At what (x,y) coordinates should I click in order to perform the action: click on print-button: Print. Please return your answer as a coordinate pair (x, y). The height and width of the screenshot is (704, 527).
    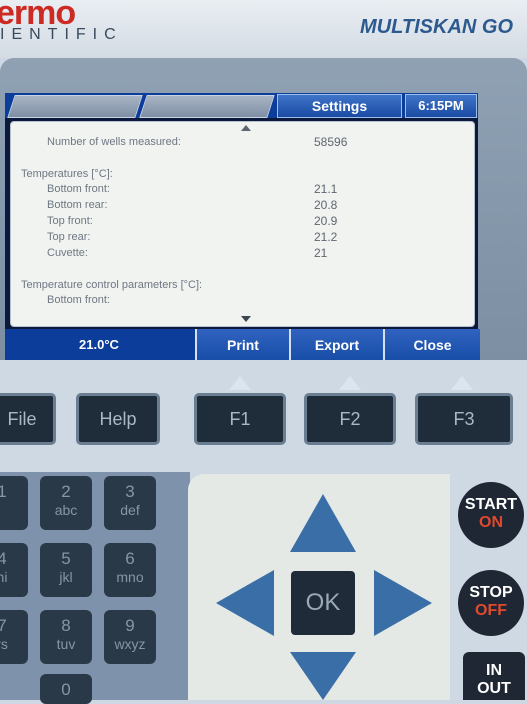
    Looking at the image, I should click on (242, 346).